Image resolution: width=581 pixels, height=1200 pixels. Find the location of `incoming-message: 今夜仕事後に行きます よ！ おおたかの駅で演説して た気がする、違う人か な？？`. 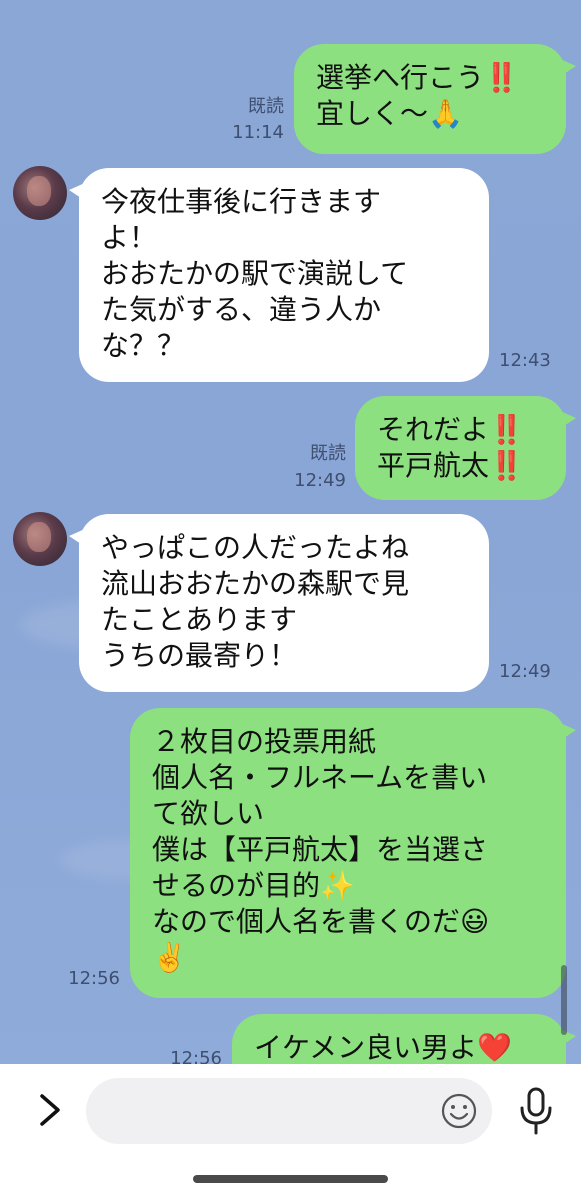

incoming-message: 今夜仕事後に行きます よ！ おおたかの駅で演説して た気がする、違う人か な？？ is located at coordinates (279, 275).